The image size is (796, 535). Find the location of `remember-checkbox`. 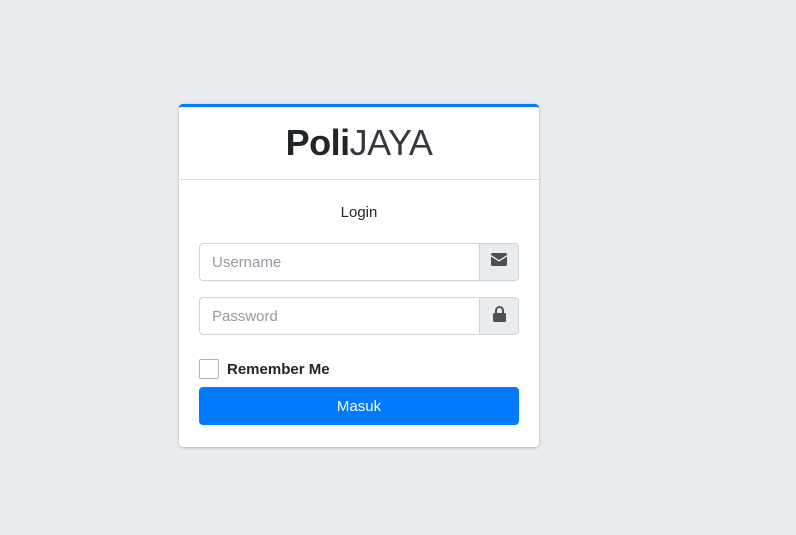

remember-checkbox is located at coordinates (209, 369).